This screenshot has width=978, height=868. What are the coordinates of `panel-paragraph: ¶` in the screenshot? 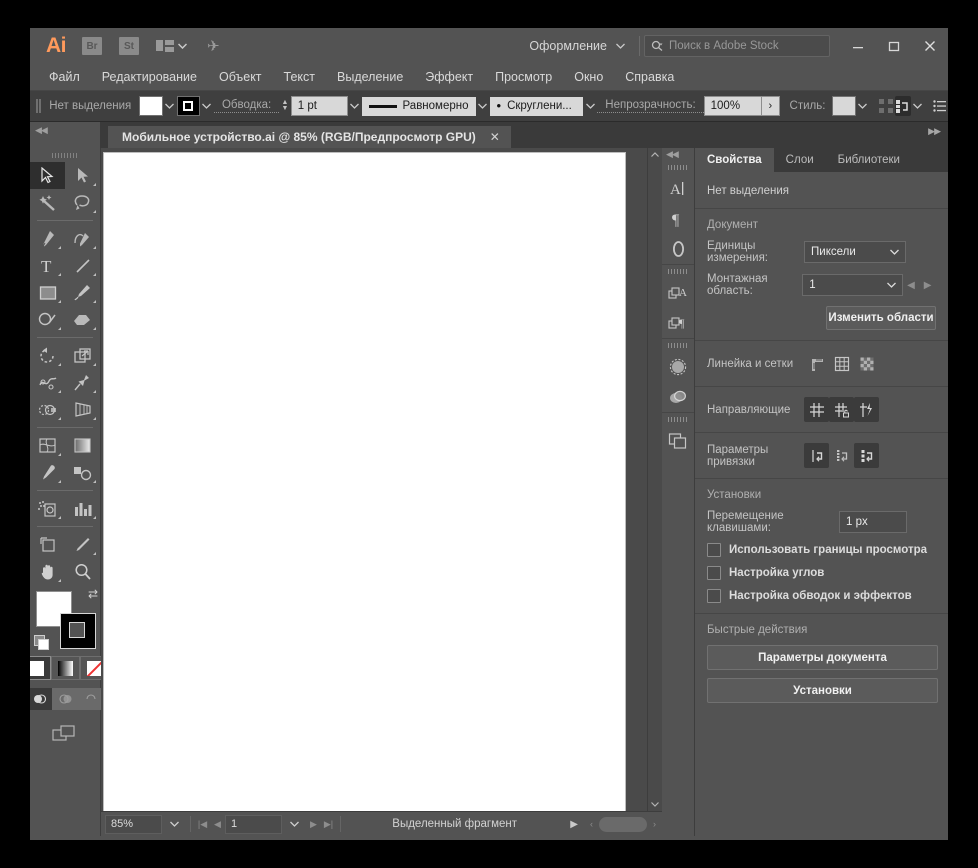 It's located at (678, 219).